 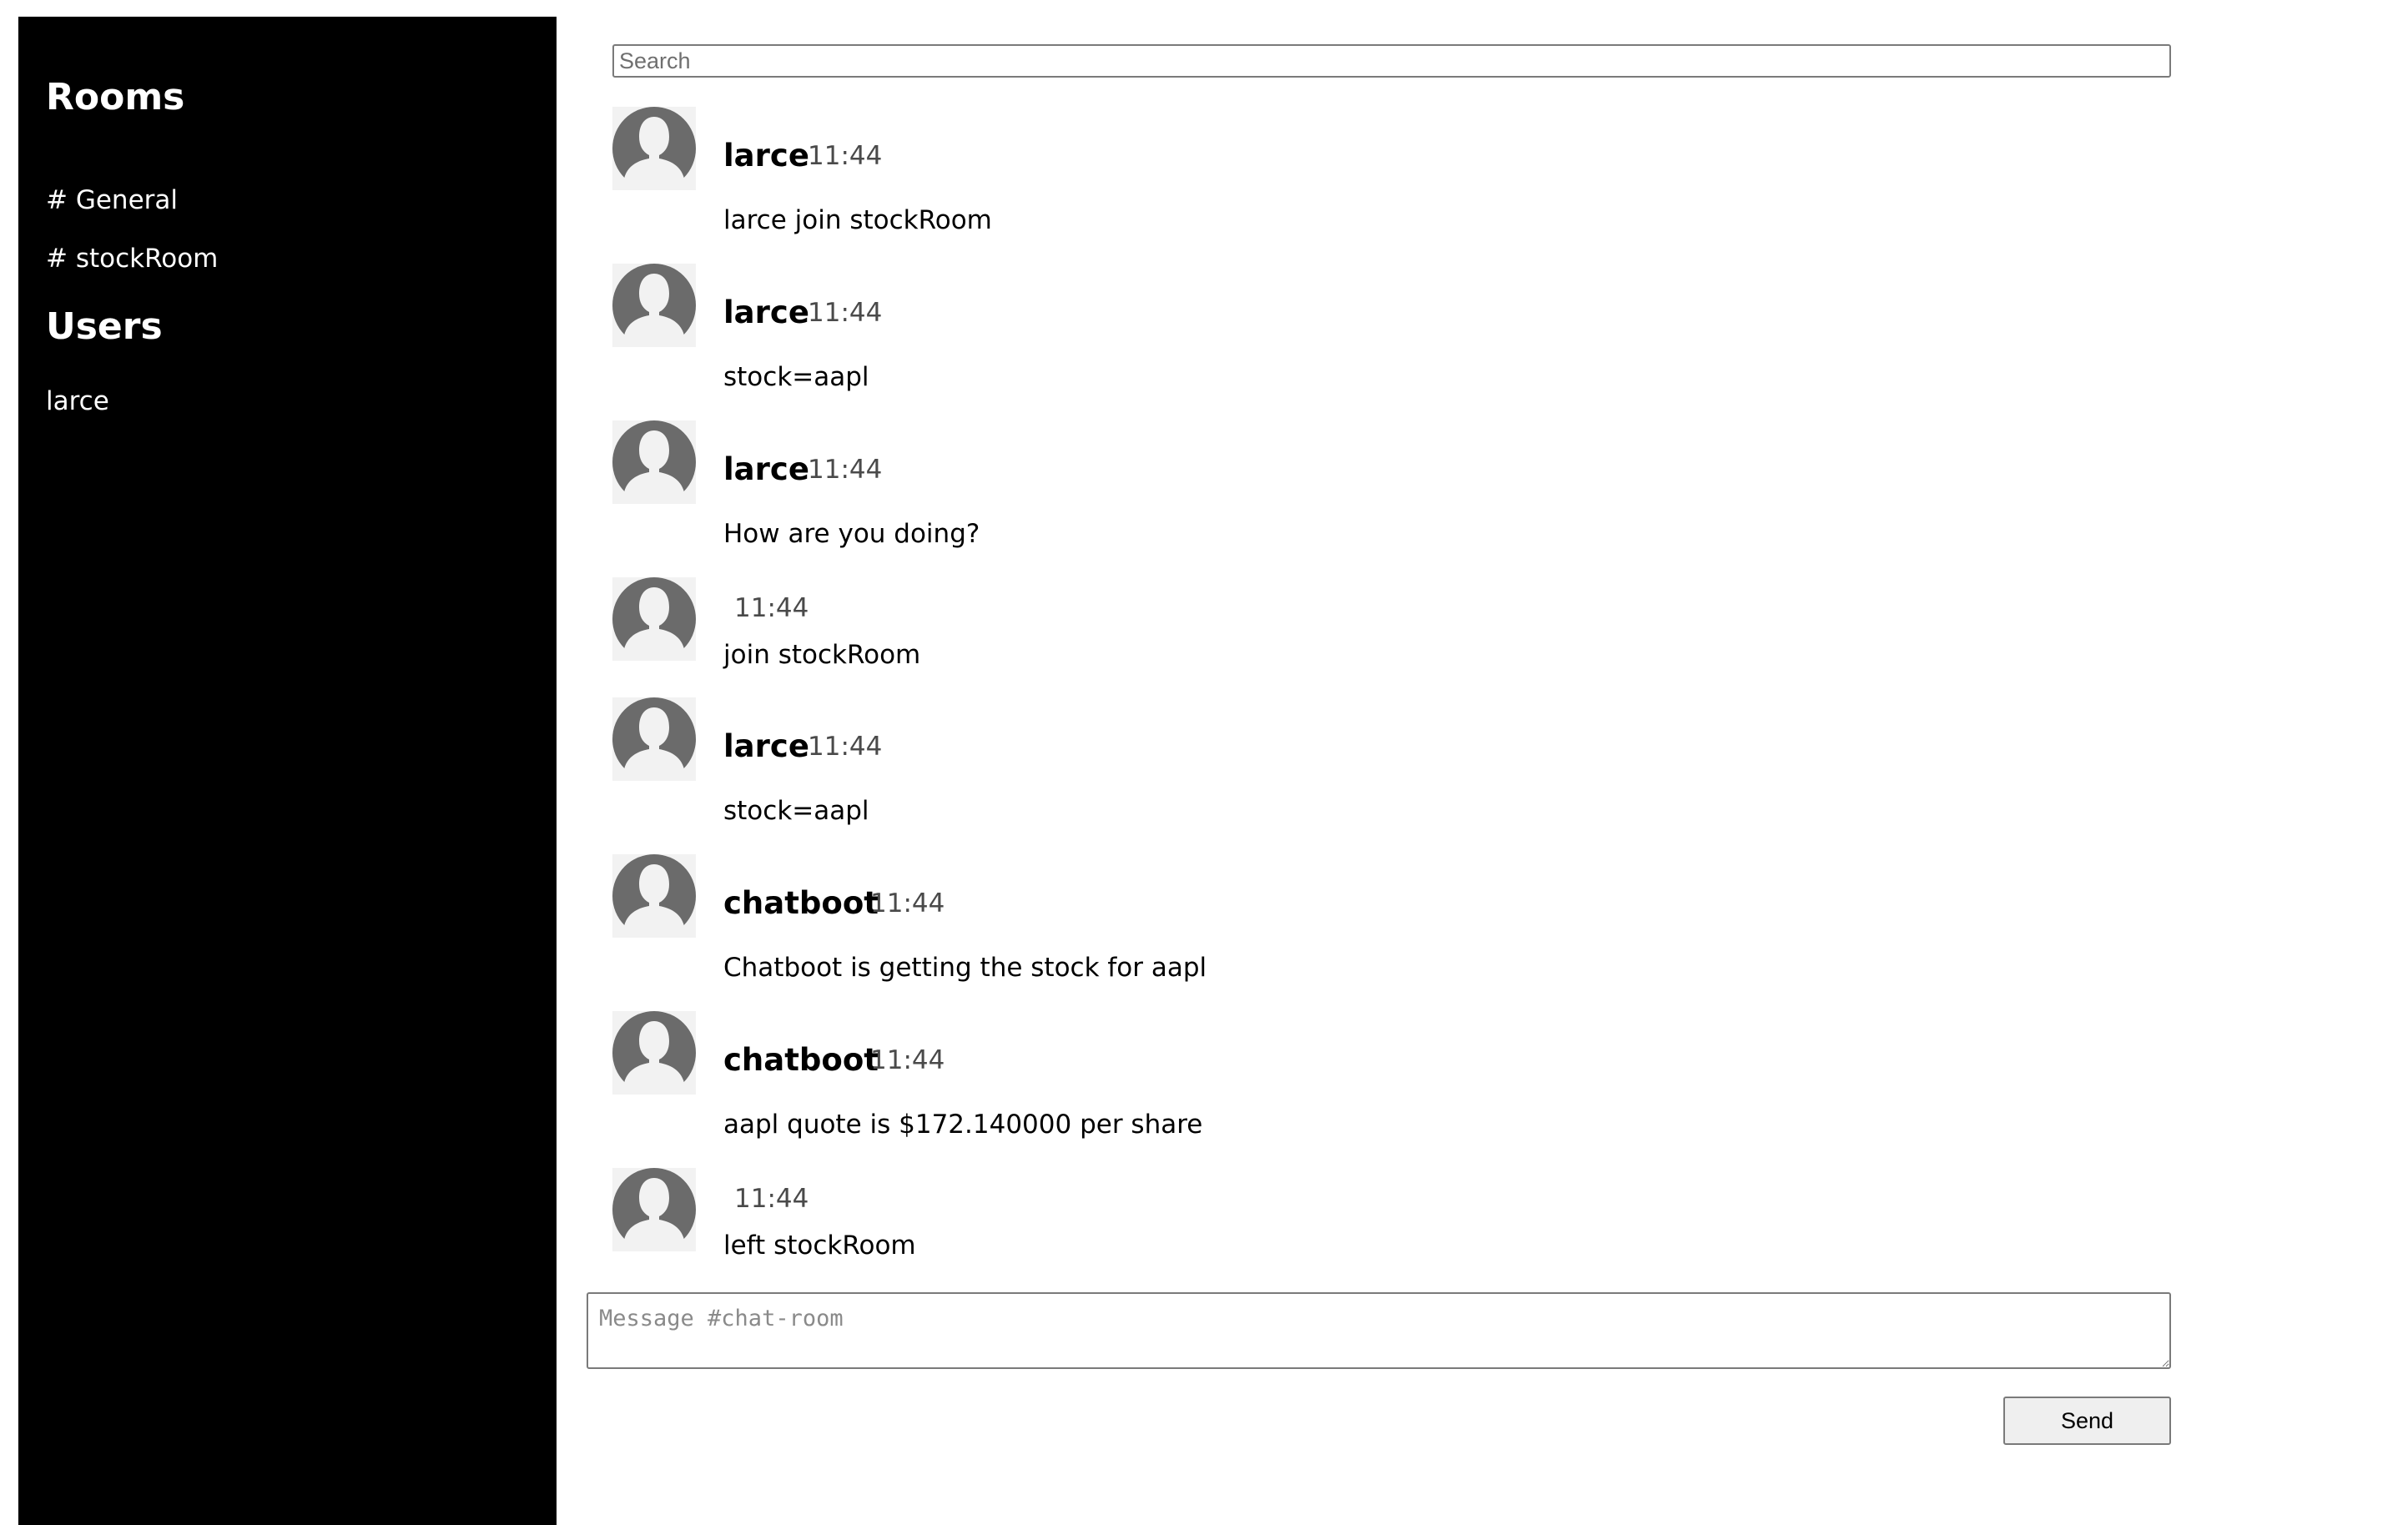 I want to click on message-input, so click(x=1379, y=1330).